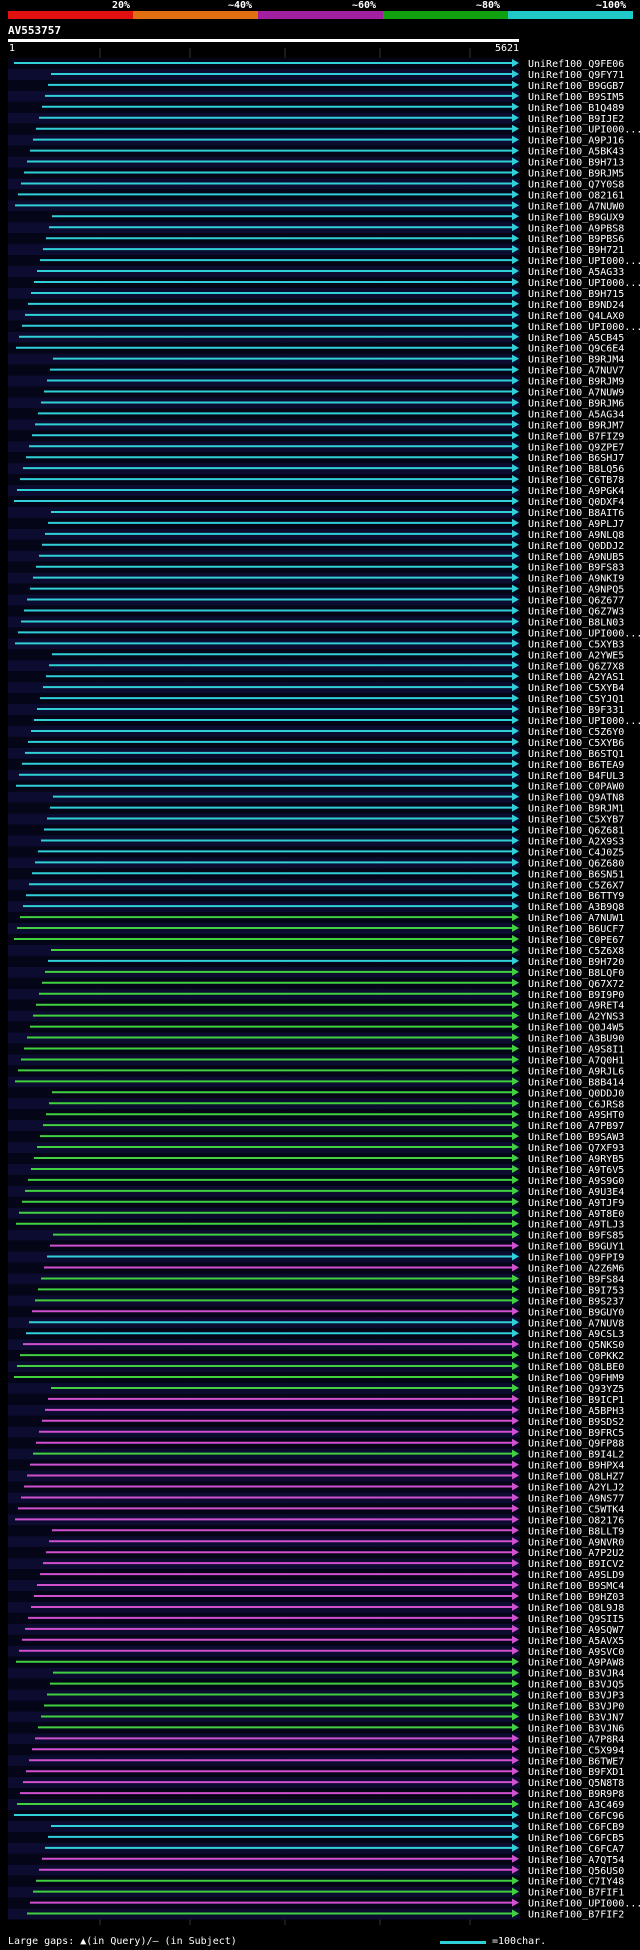 This screenshot has width=640, height=1950. What do you see at coordinates (576, 174) in the screenshot?
I see `hit-label: UniRef100_B9RJM5` at bounding box center [576, 174].